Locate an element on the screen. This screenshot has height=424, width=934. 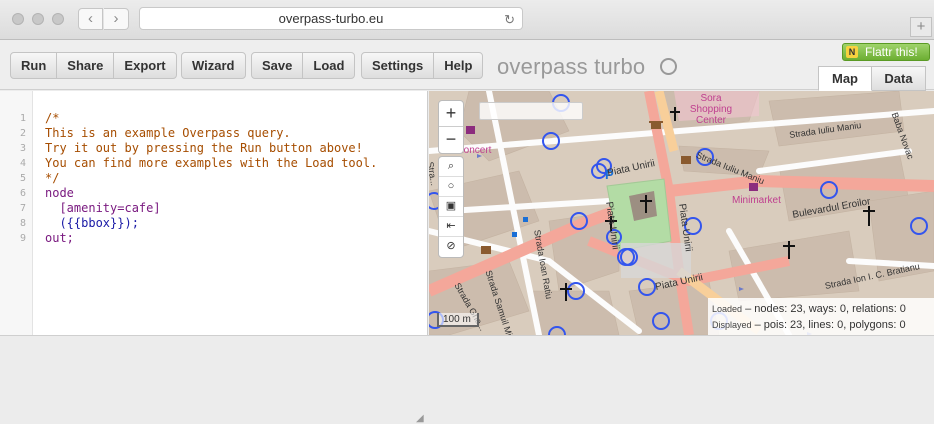
line-number-gutter: 1 2 3 4 5 6 7 8 9 is located at coordinates (16, 213).